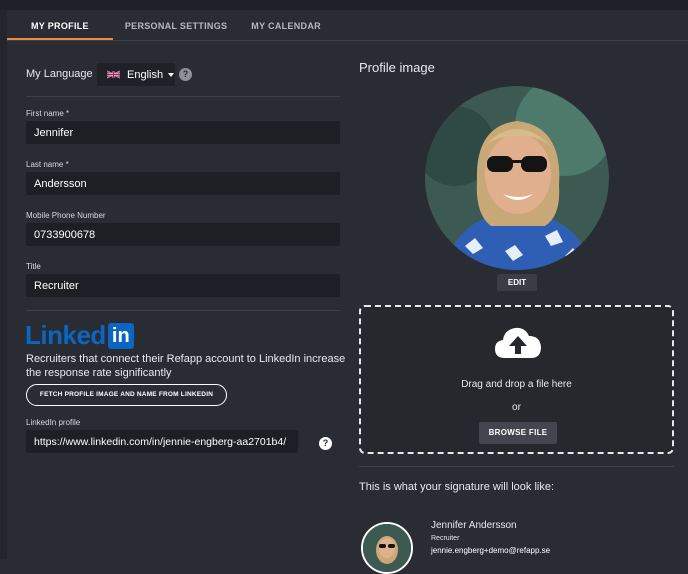  What do you see at coordinates (66, 215) in the screenshot?
I see `mobile-label: Mobile Phone Number` at bounding box center [66, 215].